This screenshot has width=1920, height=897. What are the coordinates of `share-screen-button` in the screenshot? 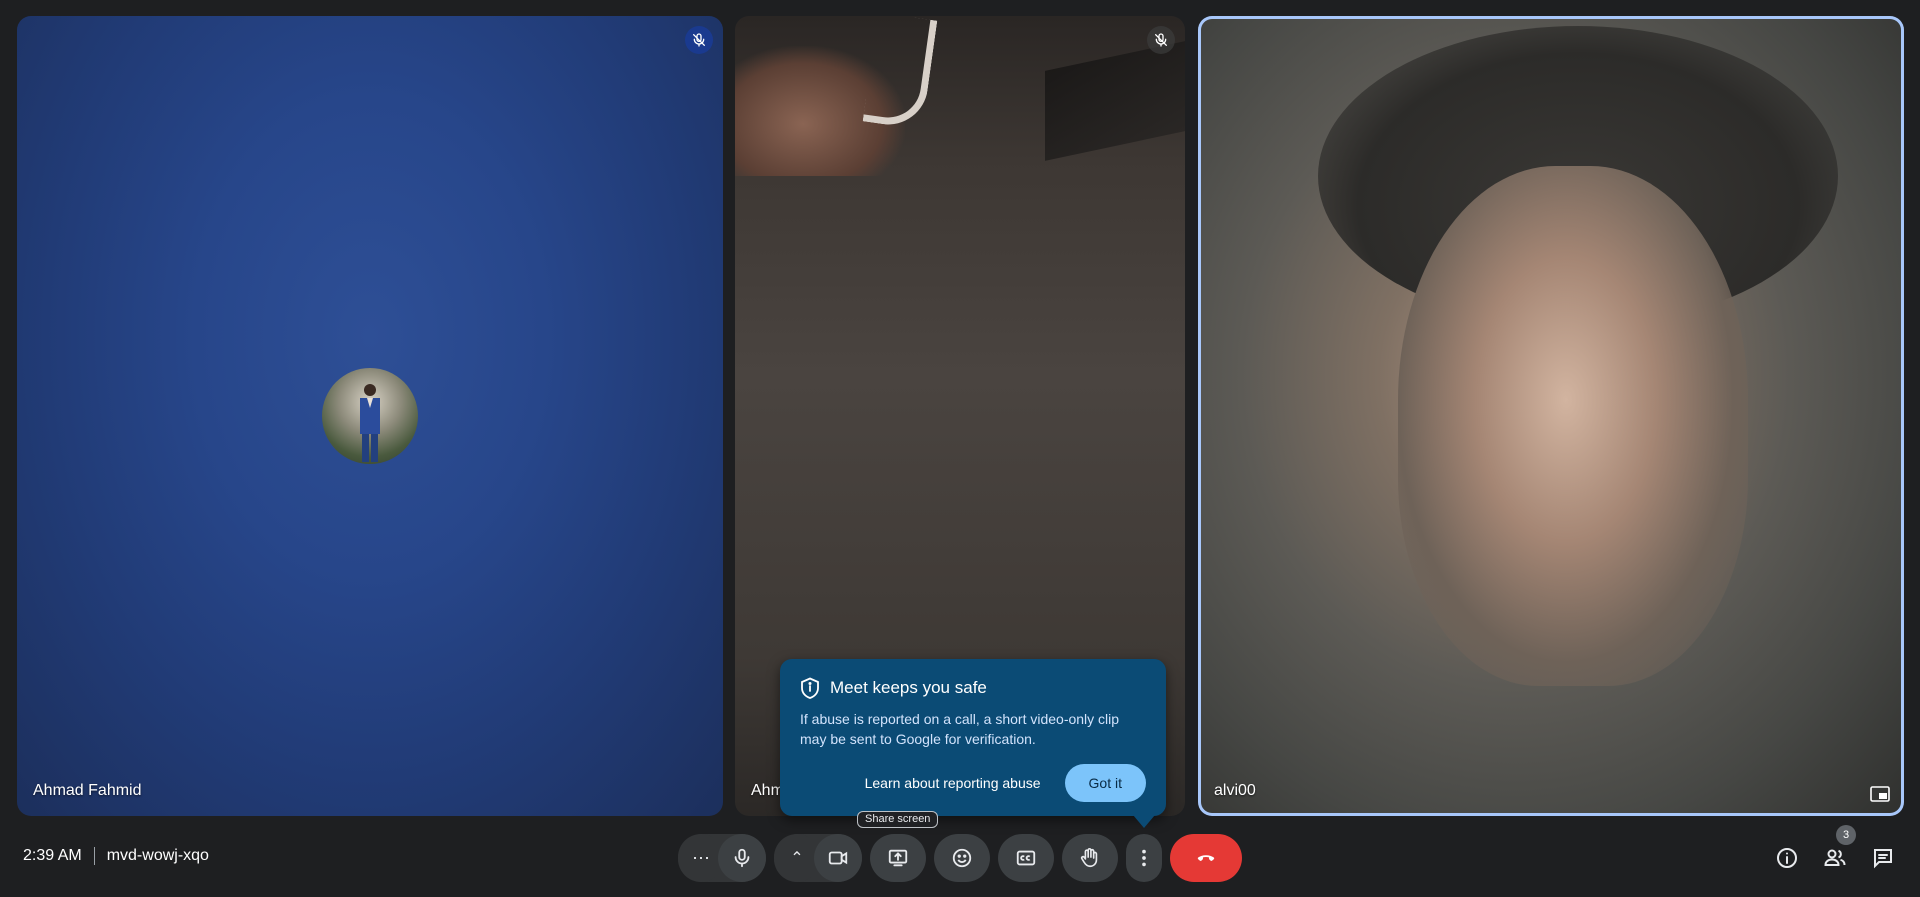 It's located at (898, 858).